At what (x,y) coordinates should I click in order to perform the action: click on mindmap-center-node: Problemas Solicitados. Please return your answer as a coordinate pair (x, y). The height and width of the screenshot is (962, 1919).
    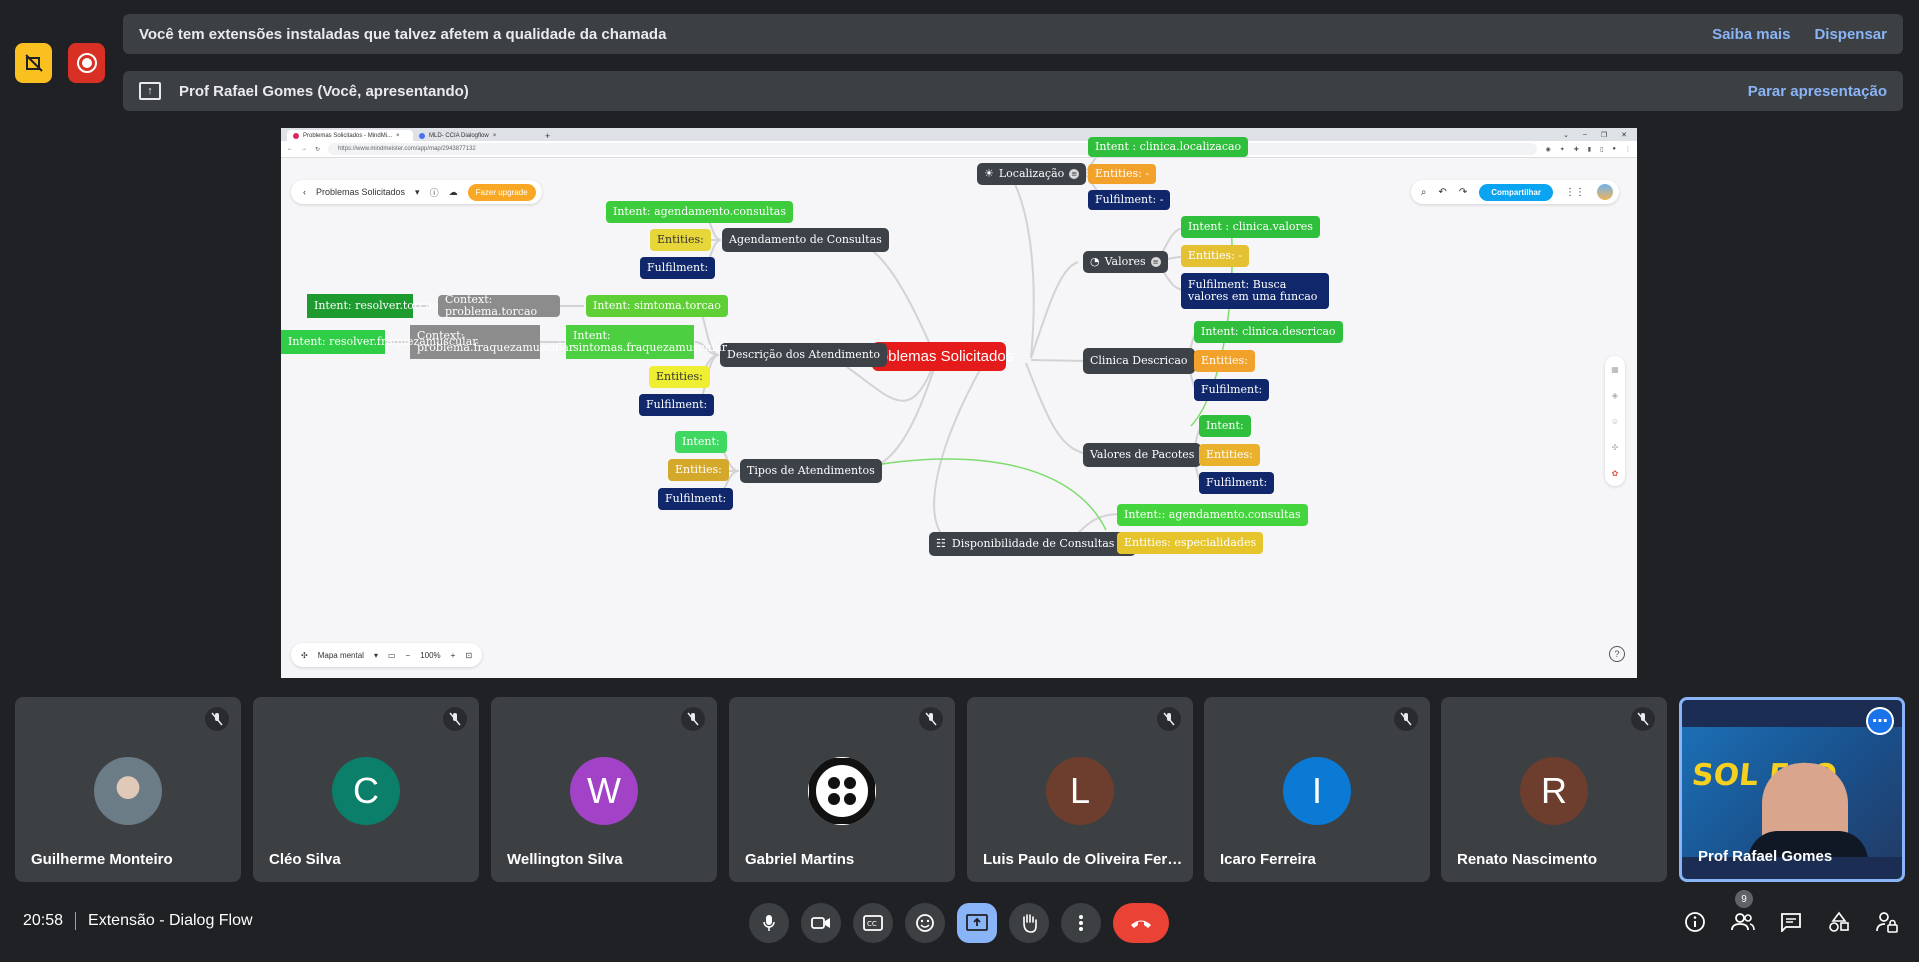
    Looking at the image, I should click on (939, 356).